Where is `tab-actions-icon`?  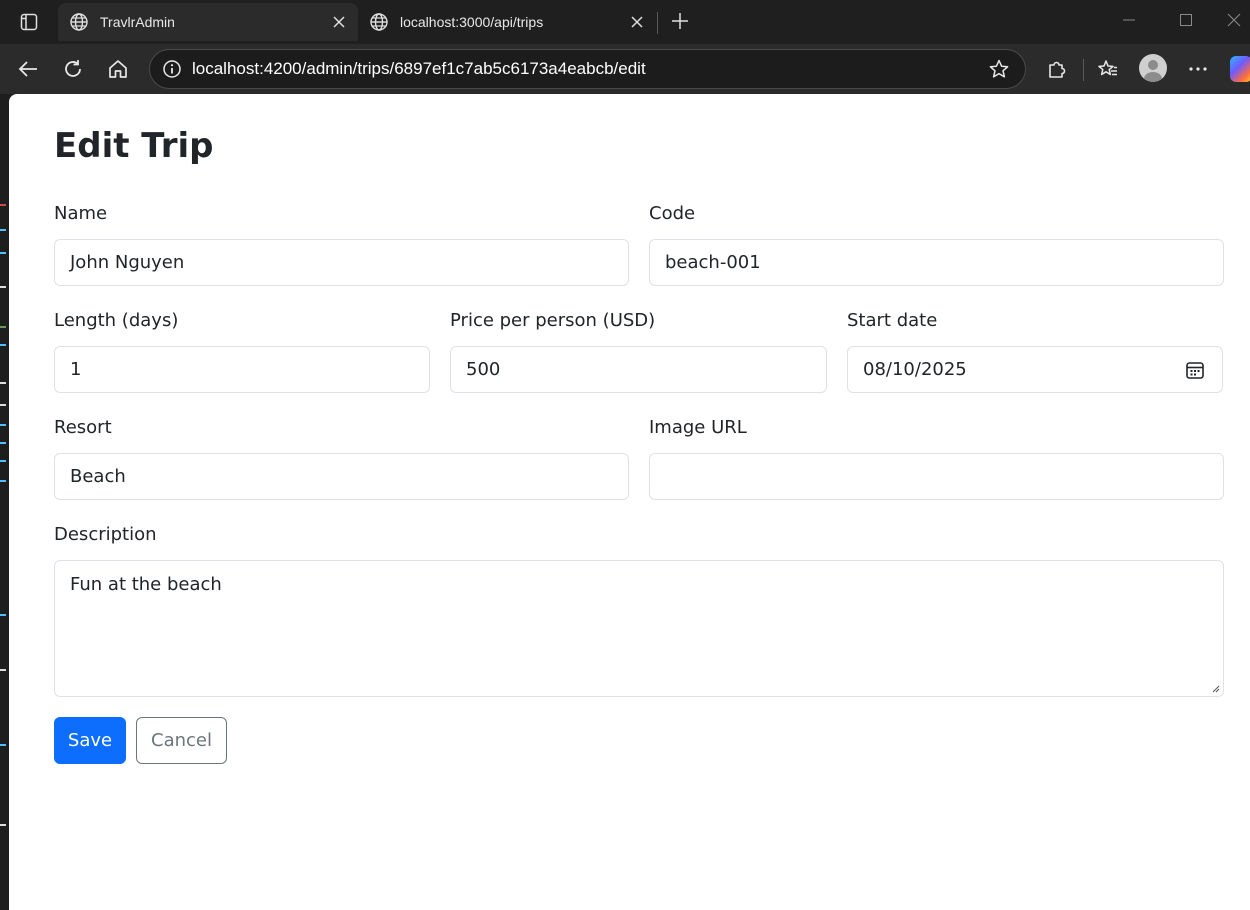 tab-actions-icon is located at coordinates (29, 22).